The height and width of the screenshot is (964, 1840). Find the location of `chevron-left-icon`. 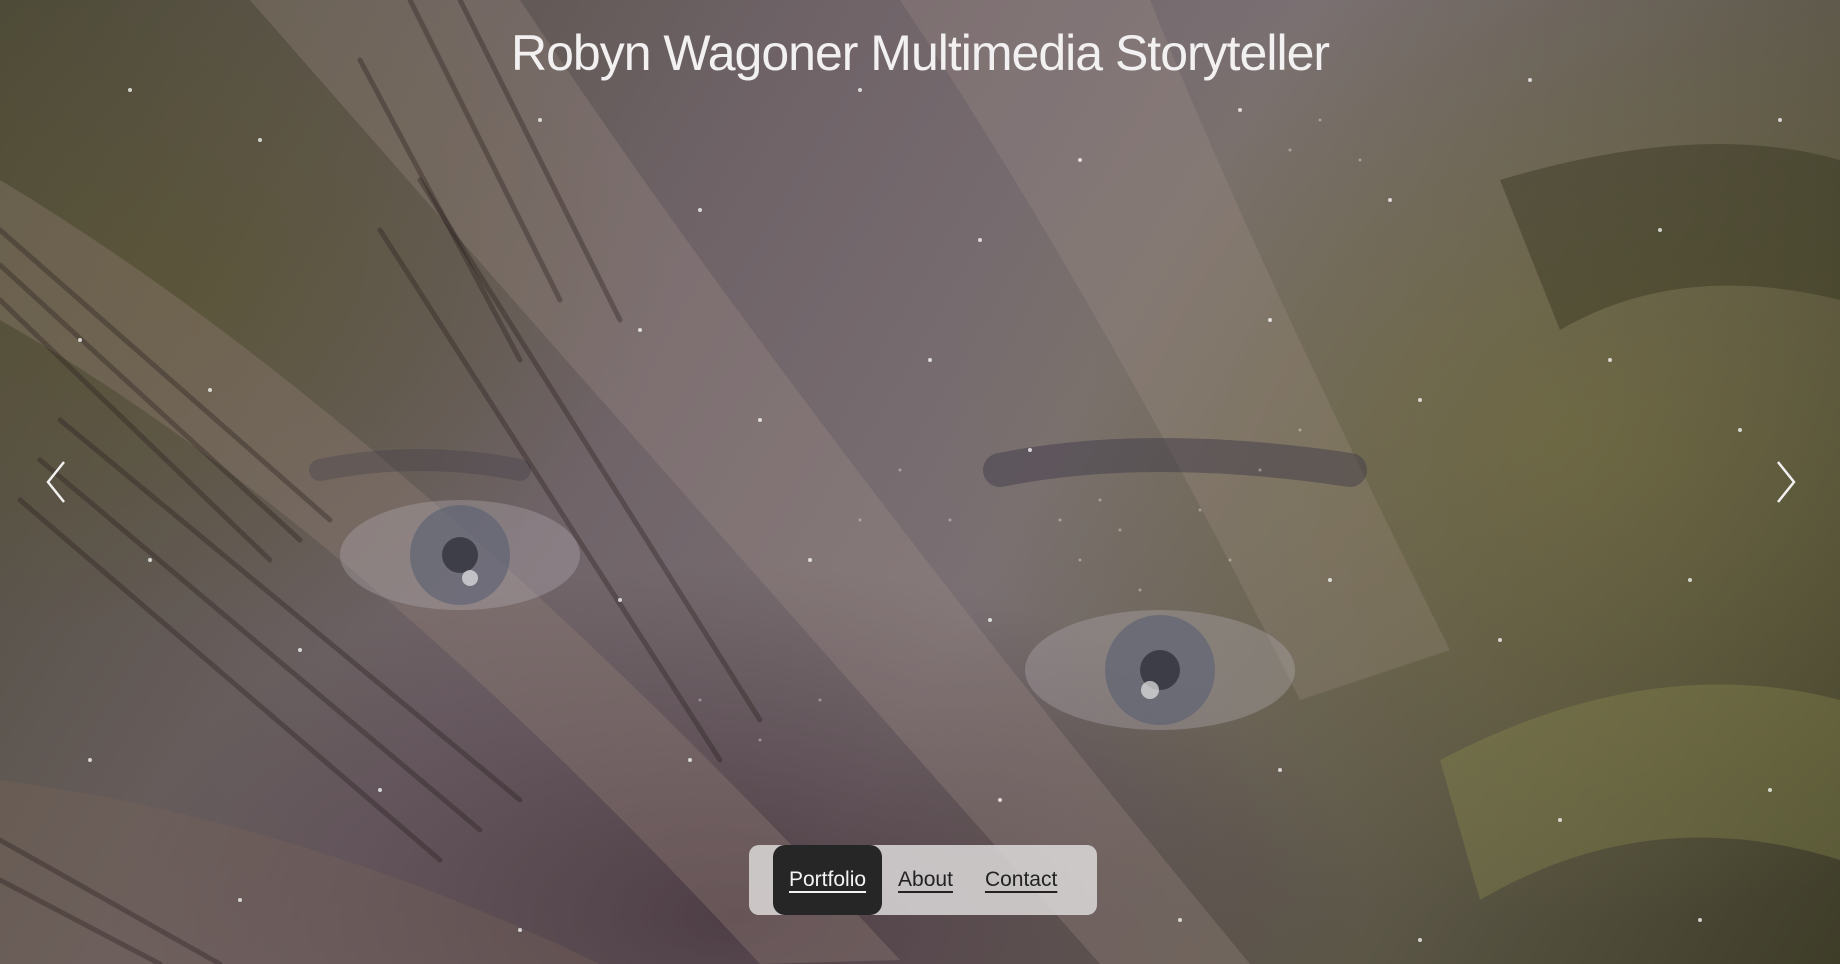

chevron-left-icon is located at coordinates (55, 482).